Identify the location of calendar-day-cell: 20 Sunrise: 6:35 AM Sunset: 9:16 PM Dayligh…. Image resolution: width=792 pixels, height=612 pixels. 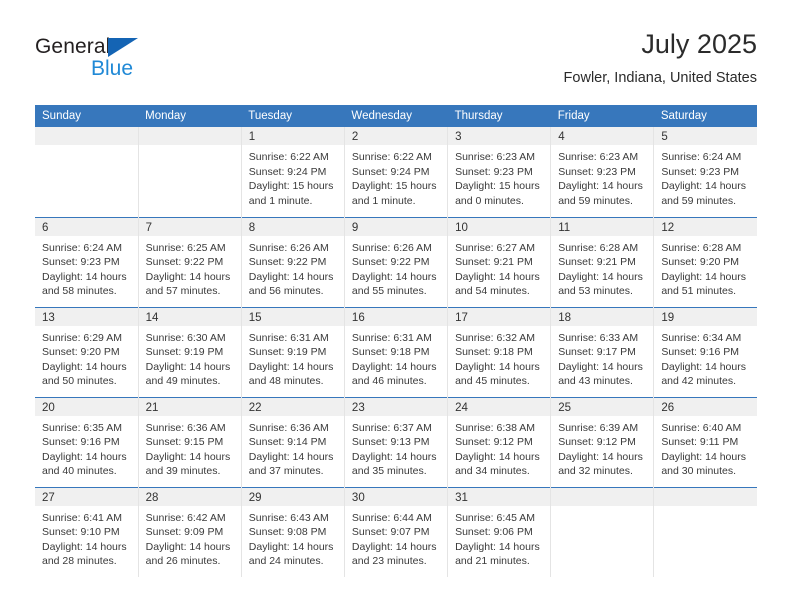
(87, 441).